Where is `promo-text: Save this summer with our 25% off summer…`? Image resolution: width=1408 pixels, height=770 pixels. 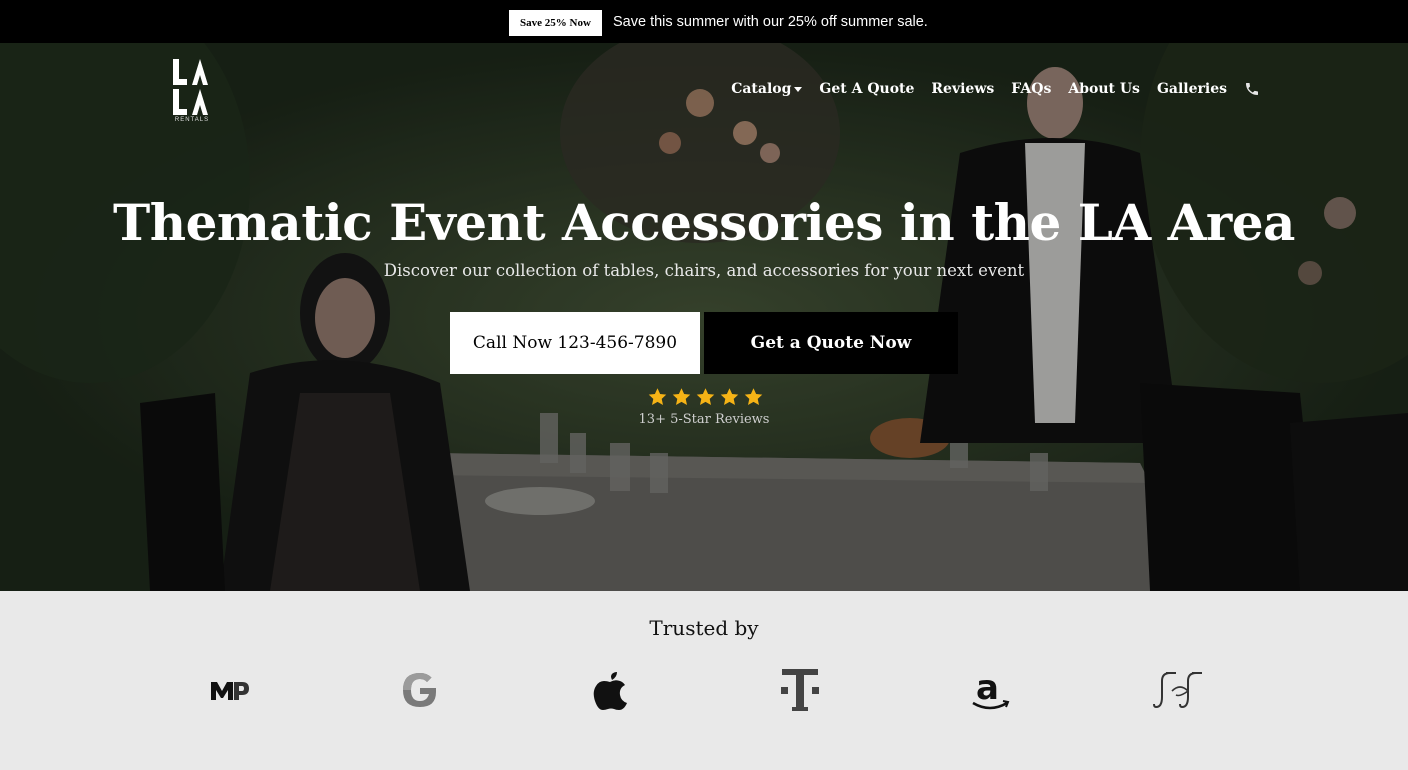 promo-text: Save this summer with our 25% off summer… is located at coordinates (770, 22).